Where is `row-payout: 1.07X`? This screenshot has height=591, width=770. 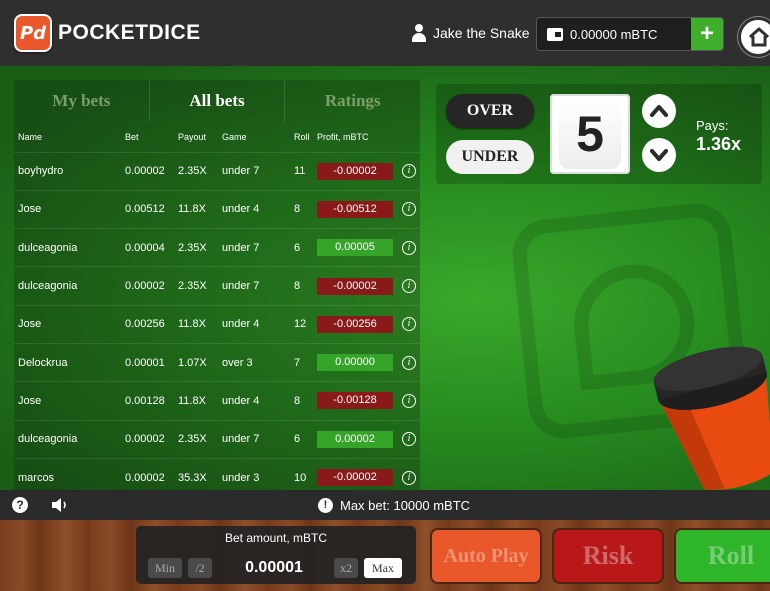 row-payout: 1.07X is located at coordinates (196, 362).